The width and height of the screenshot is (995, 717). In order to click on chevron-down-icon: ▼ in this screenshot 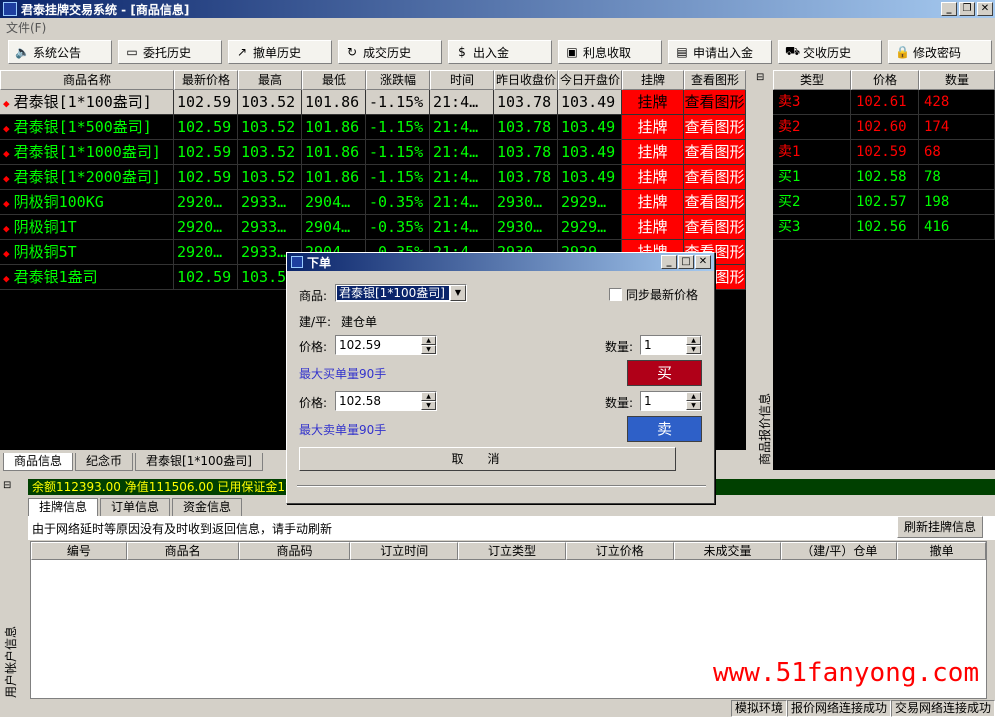, I will do `click(458, 293)`.